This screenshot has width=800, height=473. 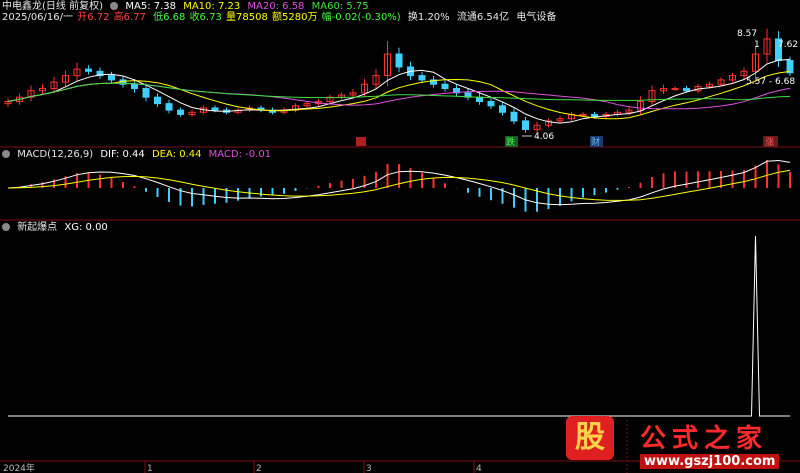 What do you see at coordinates (483, 17) in the screenshot?
I see `quote-float: 流通6.54亿` at bounding box center [483, 17].